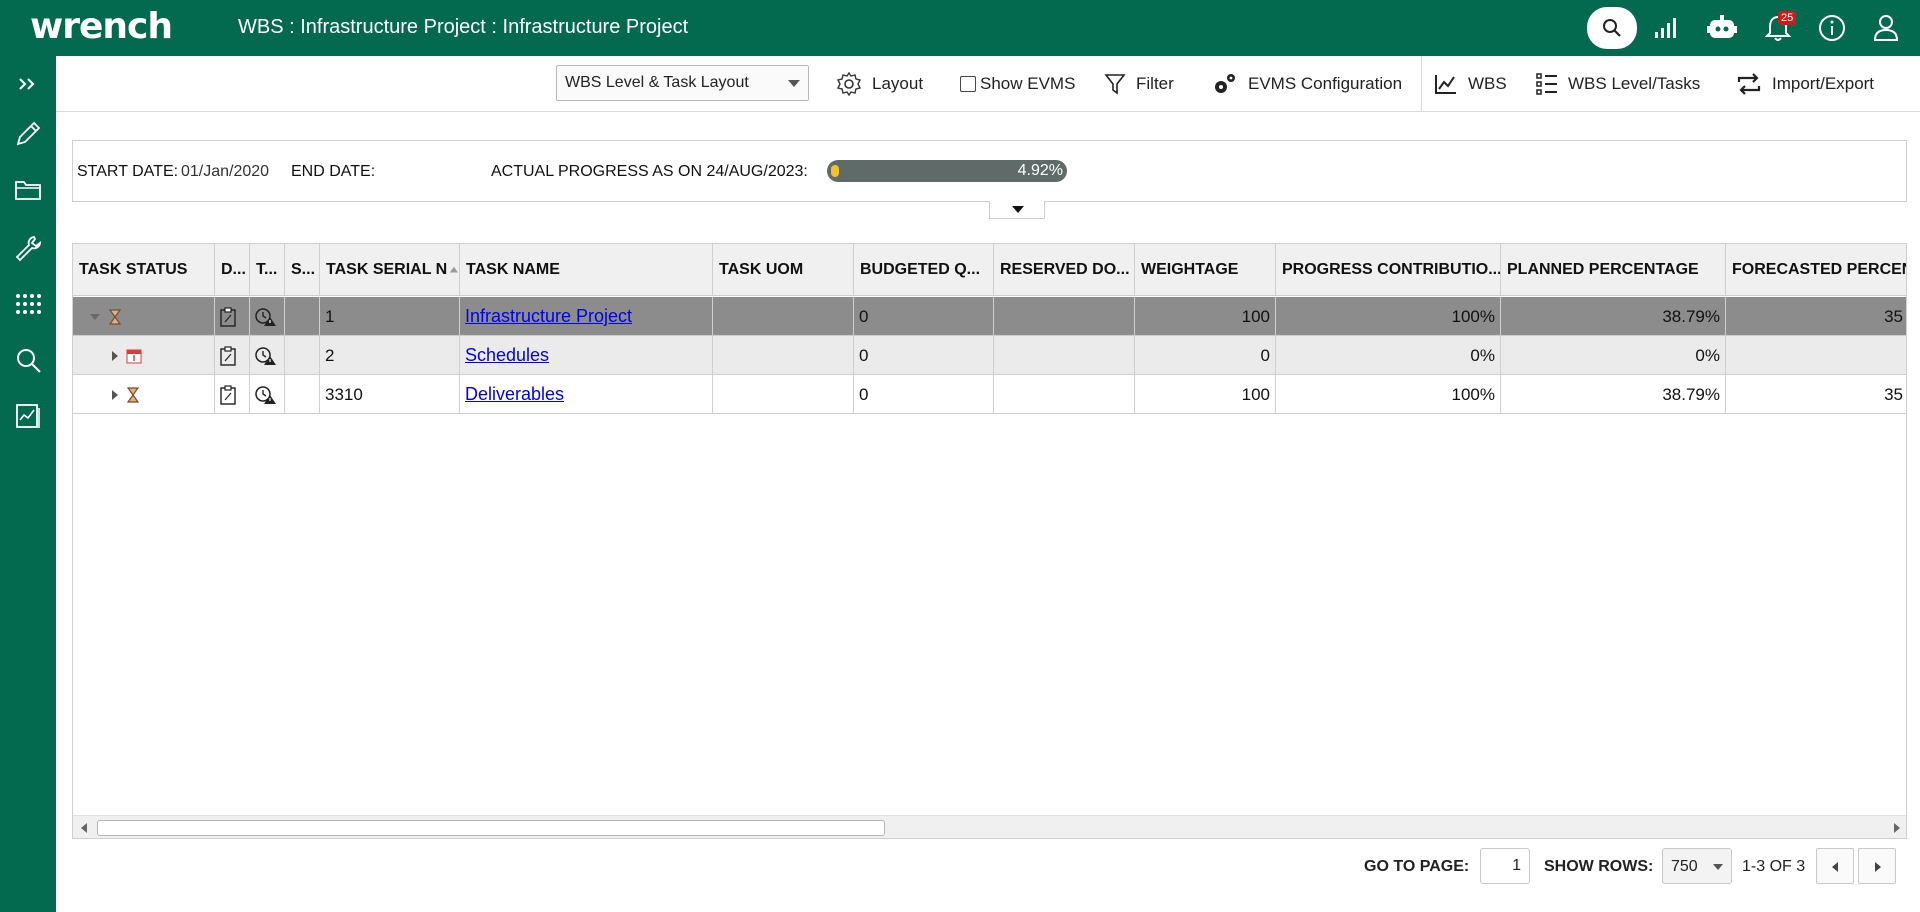 The height and width of the screenshot is (912, 1920). I want to click on caret-down-icon, so click(1018, 209).